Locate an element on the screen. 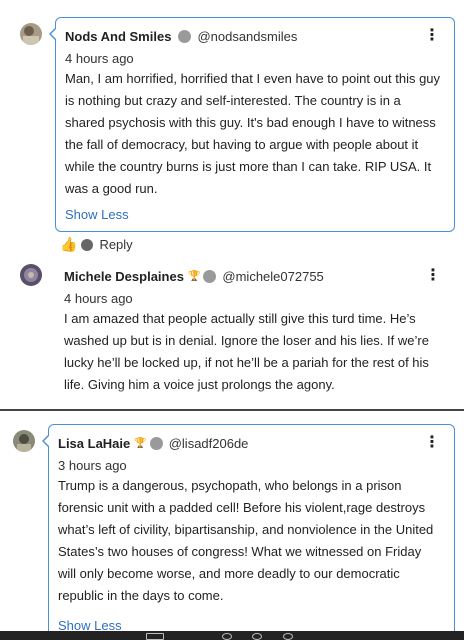 This screenshot has height=640, width=464. user-handle: @nodsandsmiles is located at coordinates (247, 36).